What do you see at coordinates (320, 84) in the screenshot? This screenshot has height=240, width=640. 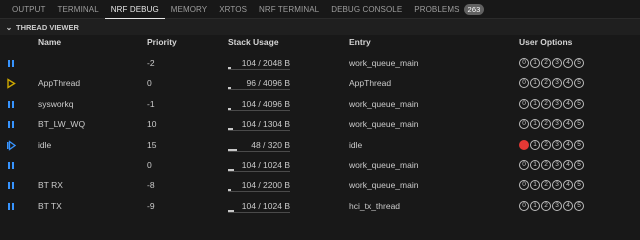 I see `thread-row: AppThread 0 AppThread 96 / 4096 B012345` at bounding box center [320, 84].